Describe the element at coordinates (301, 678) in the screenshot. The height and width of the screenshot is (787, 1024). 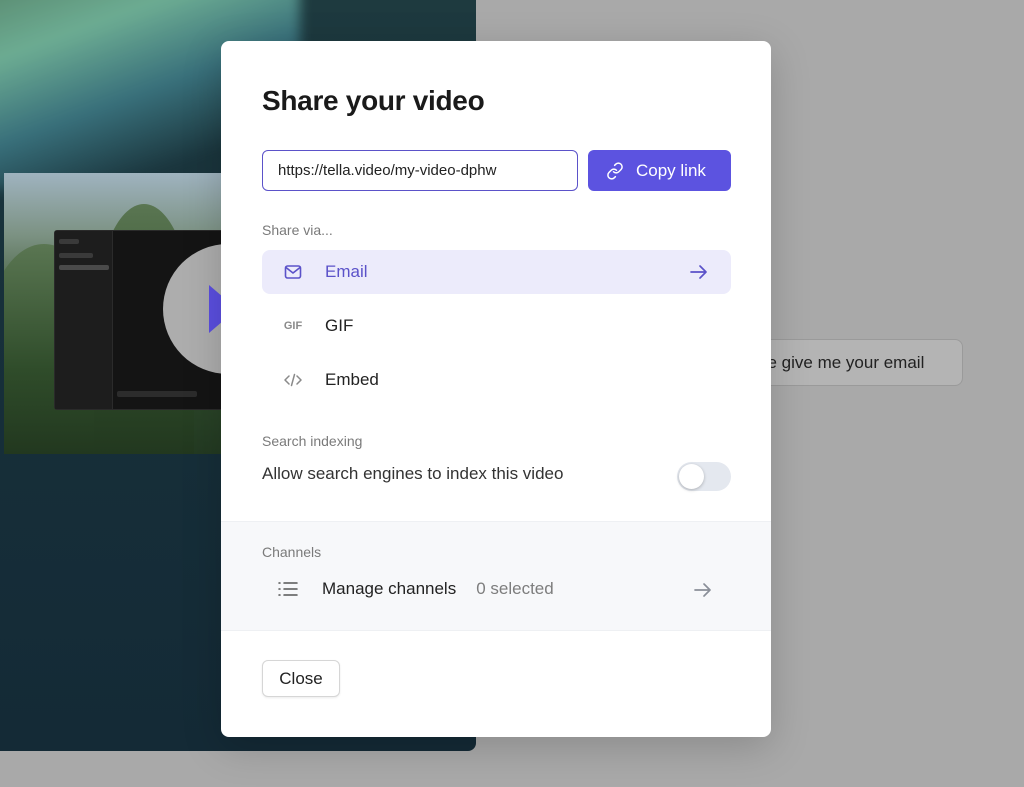
I see `close-button: Close` at that location.